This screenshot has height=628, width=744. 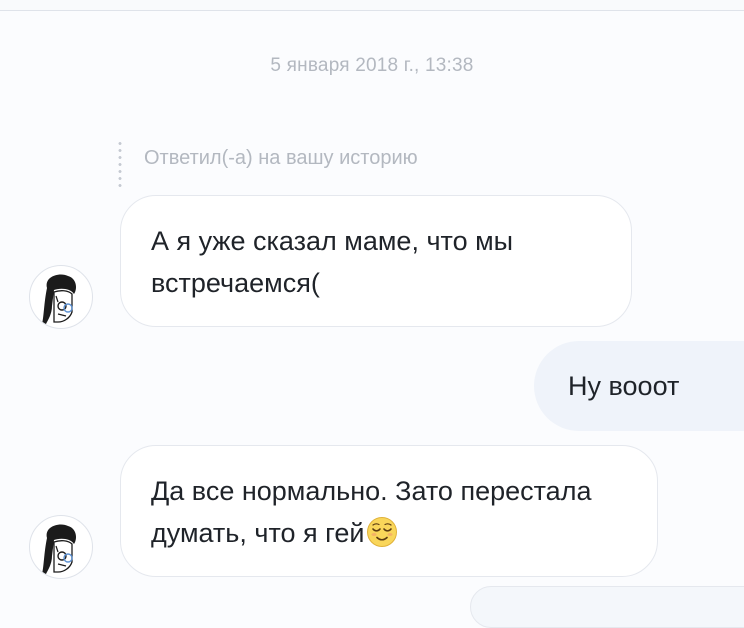 I want to click on reply-dotted-line, so click(x=120, y=164).